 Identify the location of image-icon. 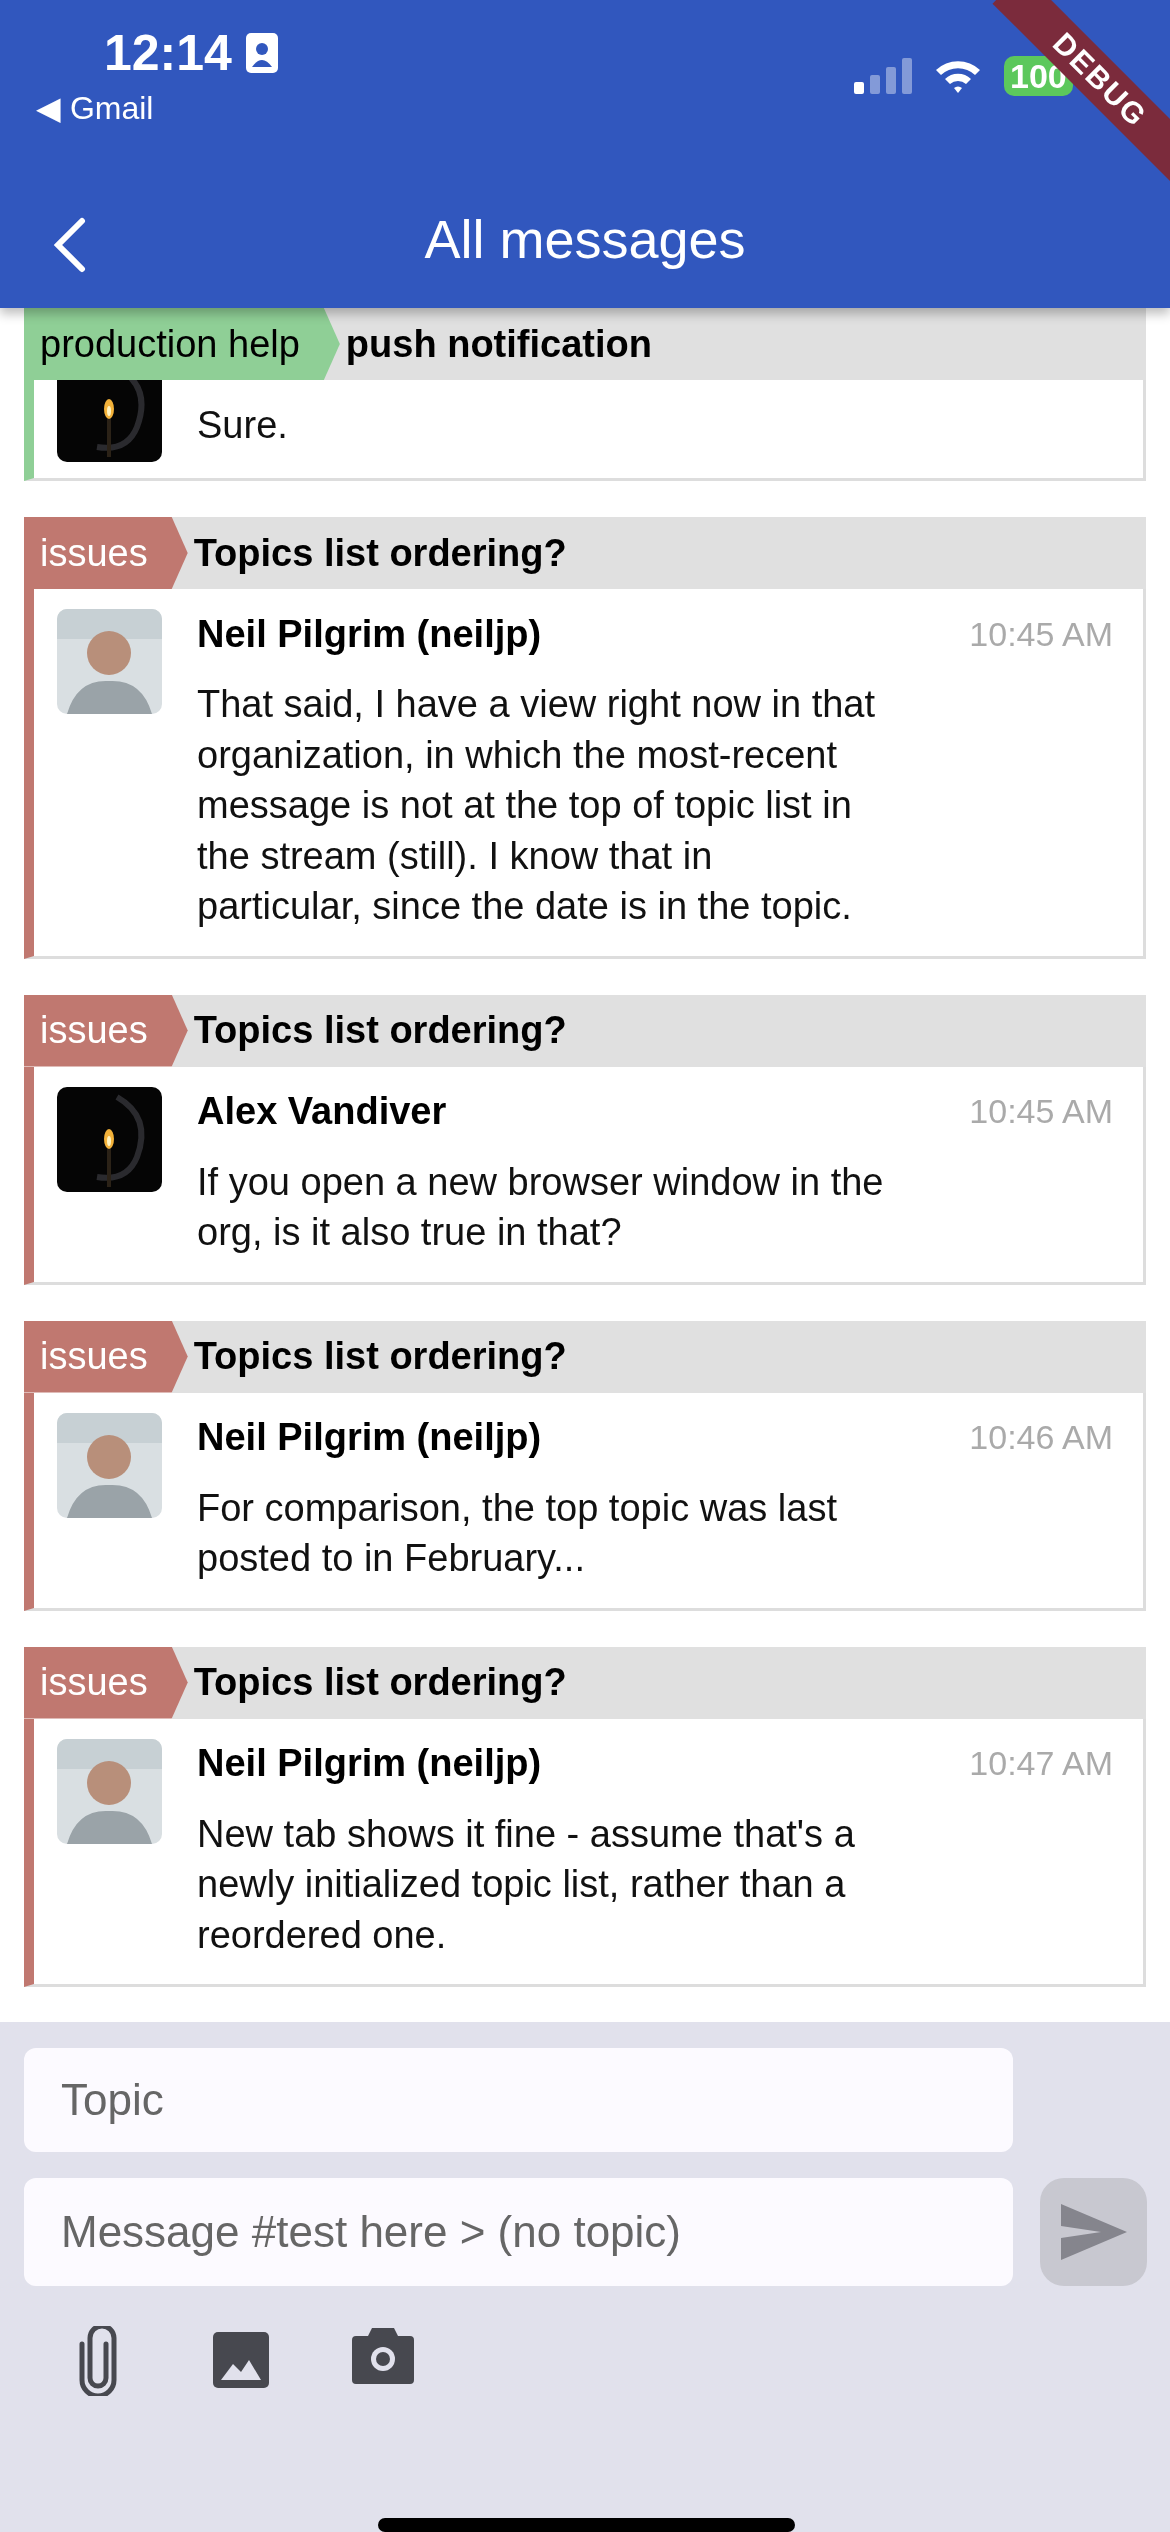
(241, 2360).